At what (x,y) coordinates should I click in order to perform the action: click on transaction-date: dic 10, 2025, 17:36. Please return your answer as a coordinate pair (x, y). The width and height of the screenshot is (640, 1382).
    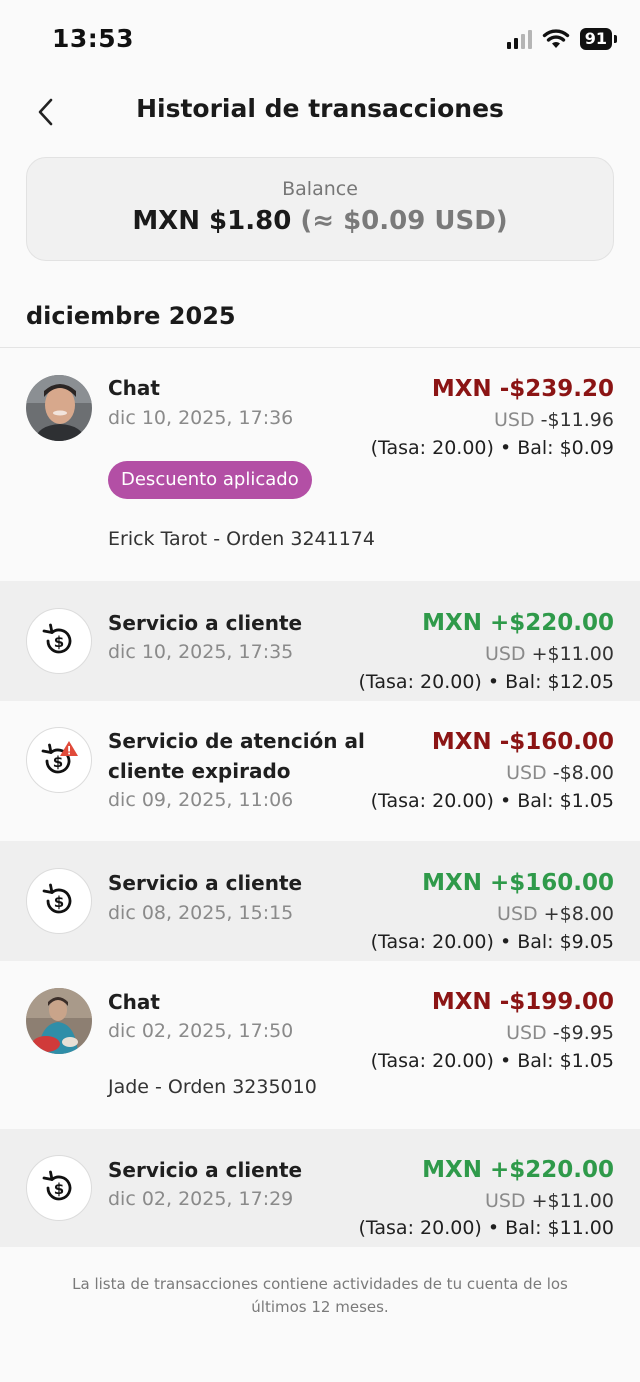
    Looking at the image, I should click on (201, 418).